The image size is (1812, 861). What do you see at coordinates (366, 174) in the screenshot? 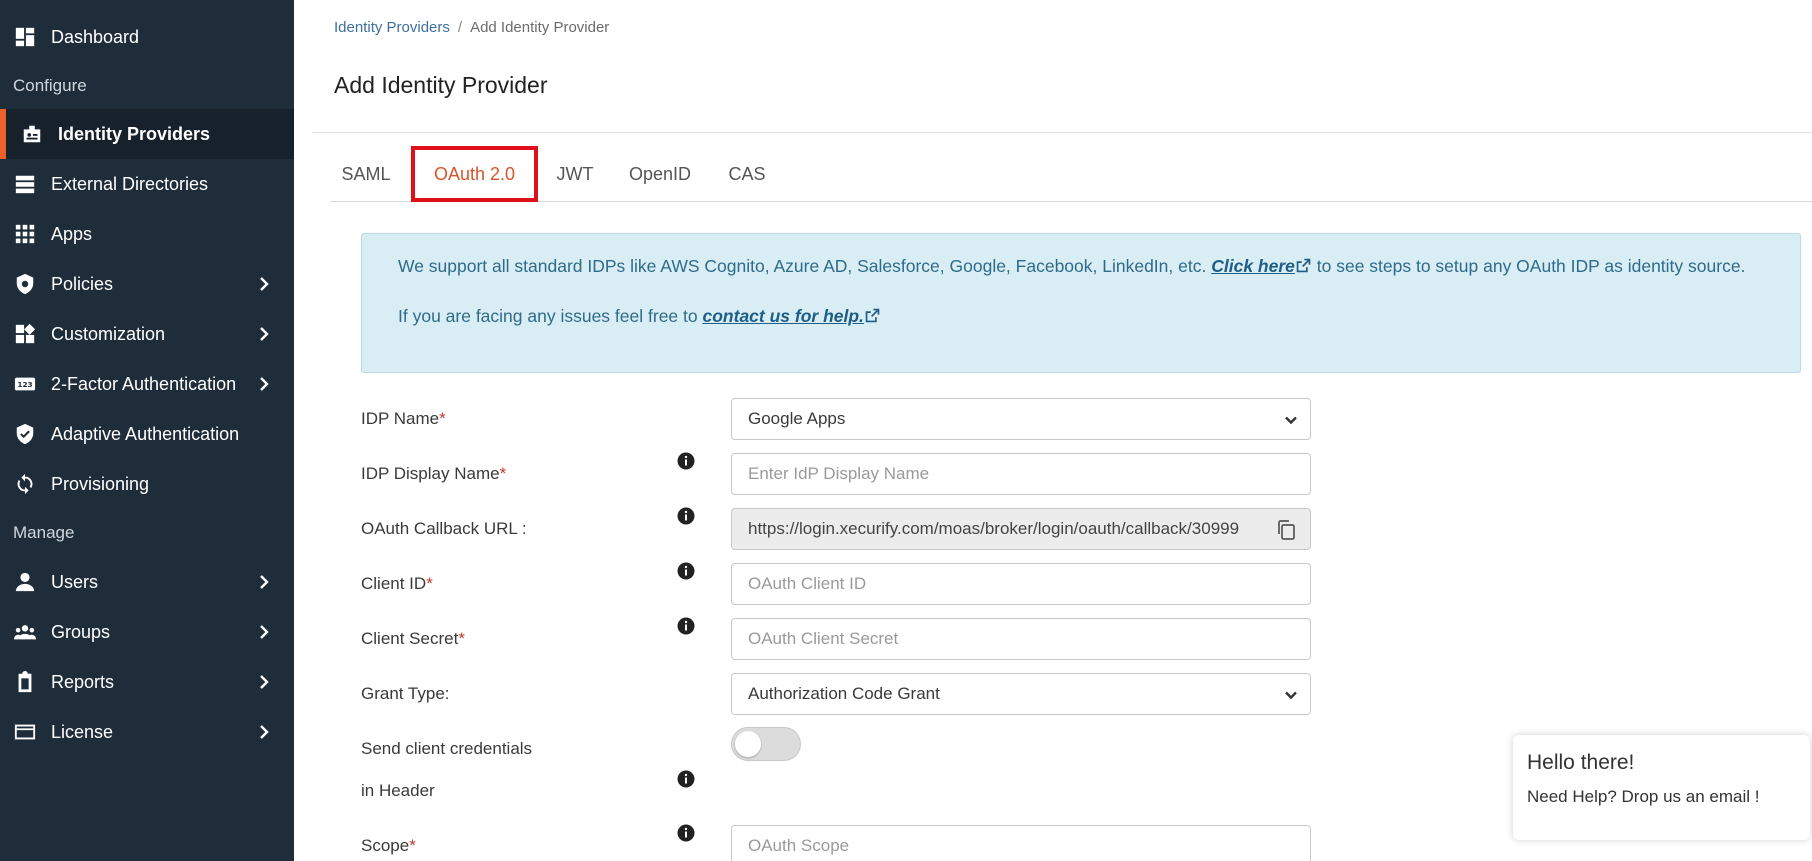
I see `tab-saml: SAML` at bounding box center [366, 174].